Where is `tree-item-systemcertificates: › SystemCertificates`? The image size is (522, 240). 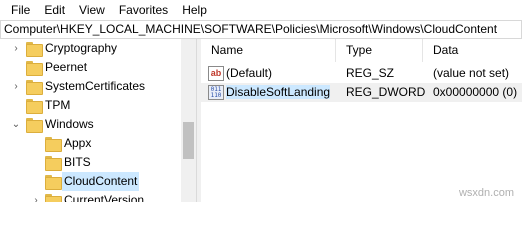 tree-item-systemcertificates: › SystemCertificates is located at coordinates (92, 86).